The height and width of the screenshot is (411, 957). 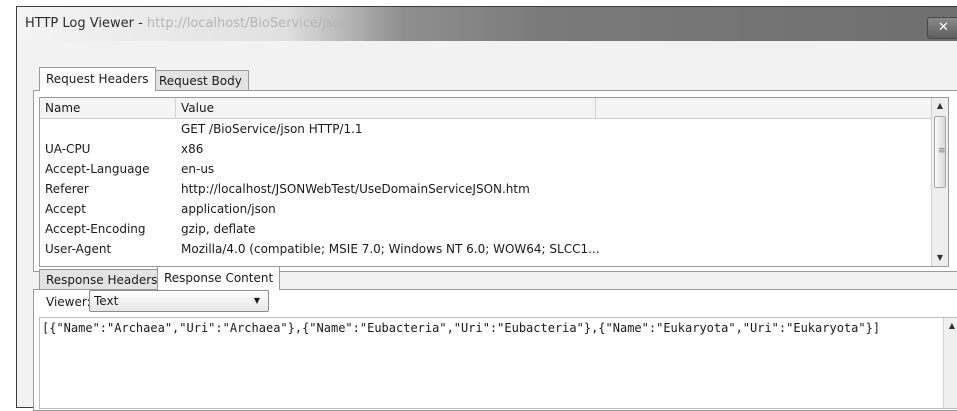 I want to click on tab-request-headers: Request Headers, so click(x=97, y=79).